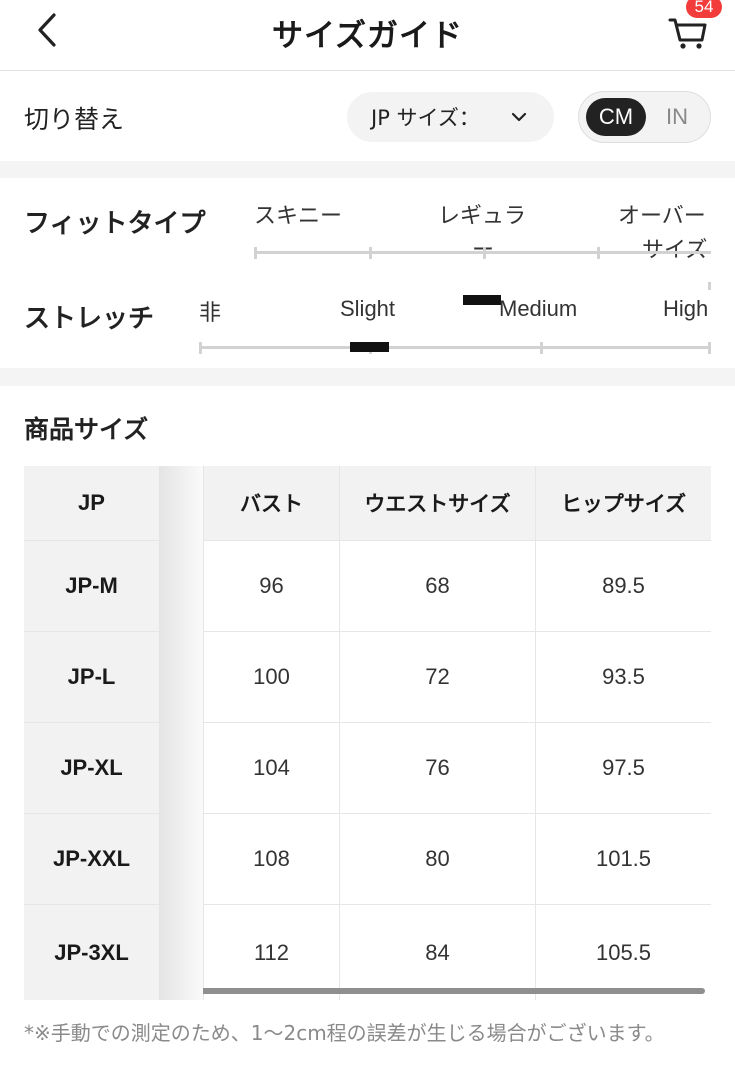 The image size is (735, 1080). I want to click on size-column: JP JP-M JP-L JP-XL JP-XXL JP-3XL, so click(91, 733).